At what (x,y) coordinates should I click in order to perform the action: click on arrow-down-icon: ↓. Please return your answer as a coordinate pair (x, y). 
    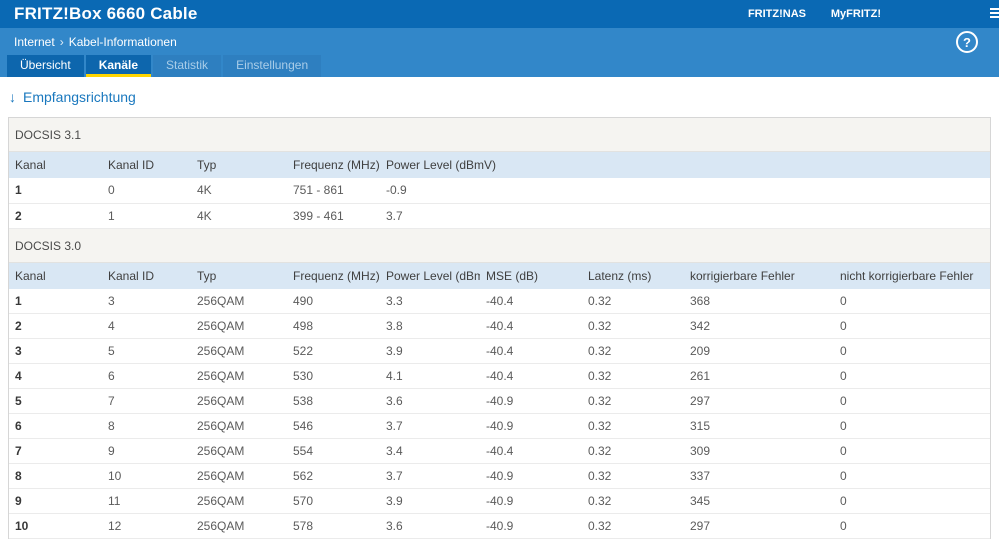
    Looking at the image, I should click on (12, 97).